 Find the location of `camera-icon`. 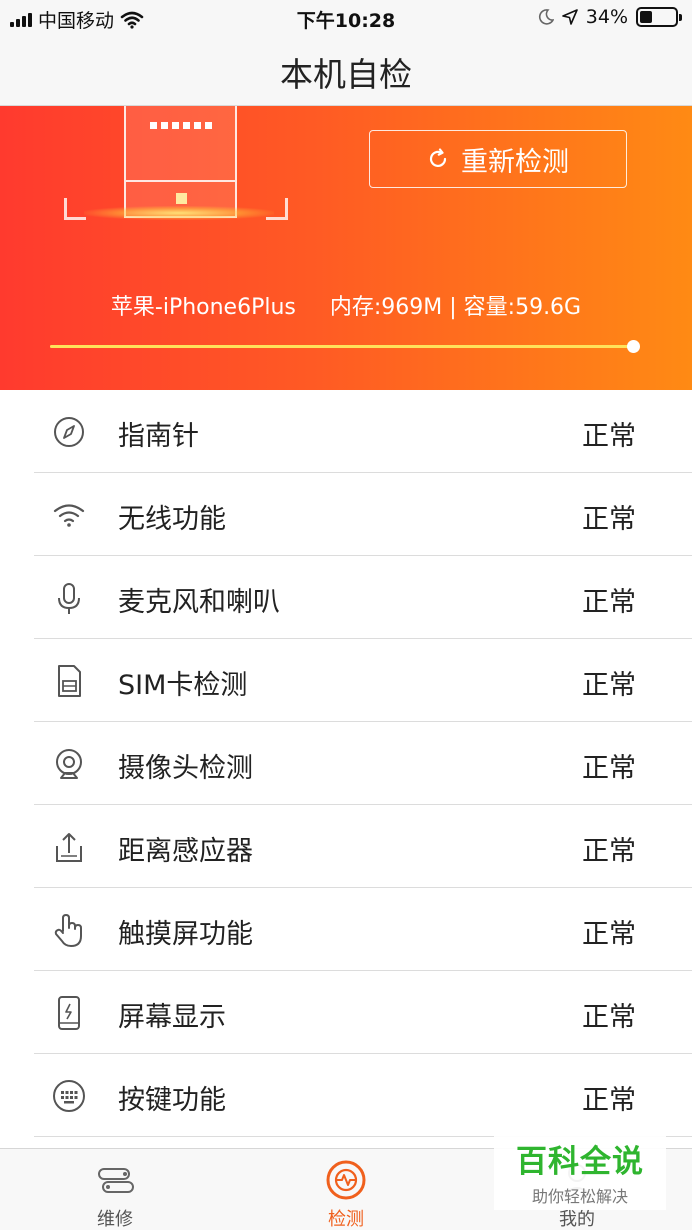

camera-icon is located at coordinates (69, 764).